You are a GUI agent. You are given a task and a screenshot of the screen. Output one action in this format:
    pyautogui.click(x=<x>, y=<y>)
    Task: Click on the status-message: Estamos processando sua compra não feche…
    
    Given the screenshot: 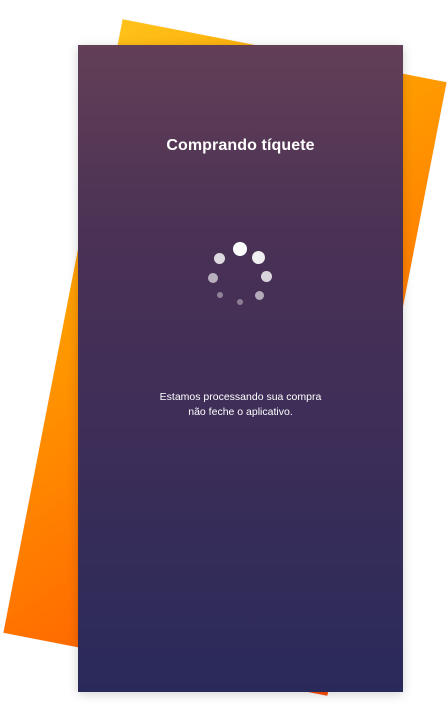 What is the action you would take?
    pyautogui.click(x=240, y=405)
    